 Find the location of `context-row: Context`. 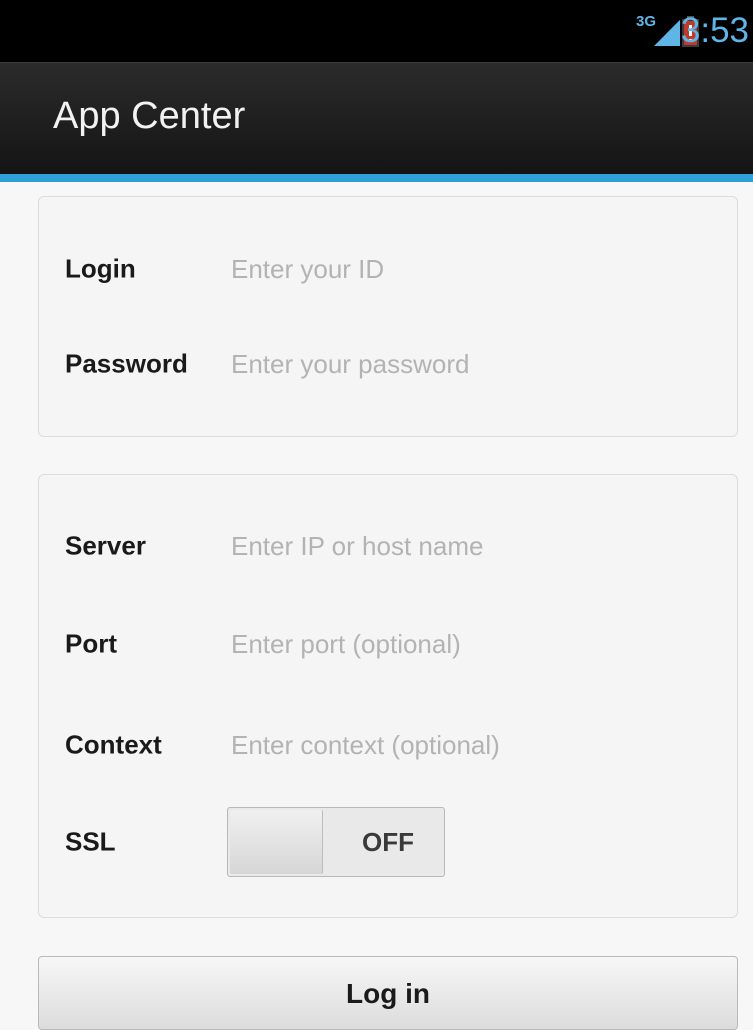

context-row: Context is located at coordinates (388, 745).